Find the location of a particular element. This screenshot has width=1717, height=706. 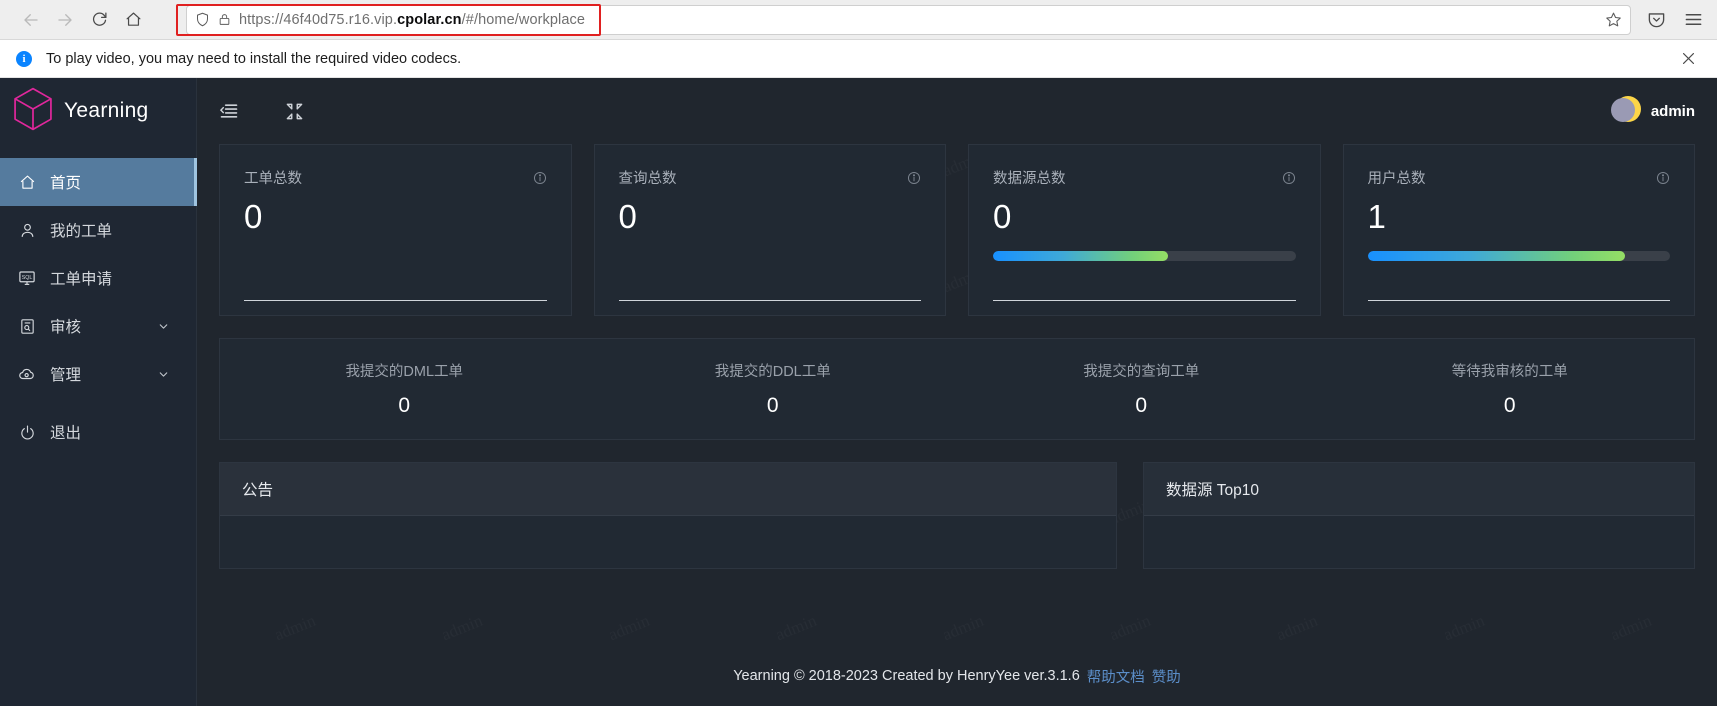

shield-icon is located at coordinates (202, 19).